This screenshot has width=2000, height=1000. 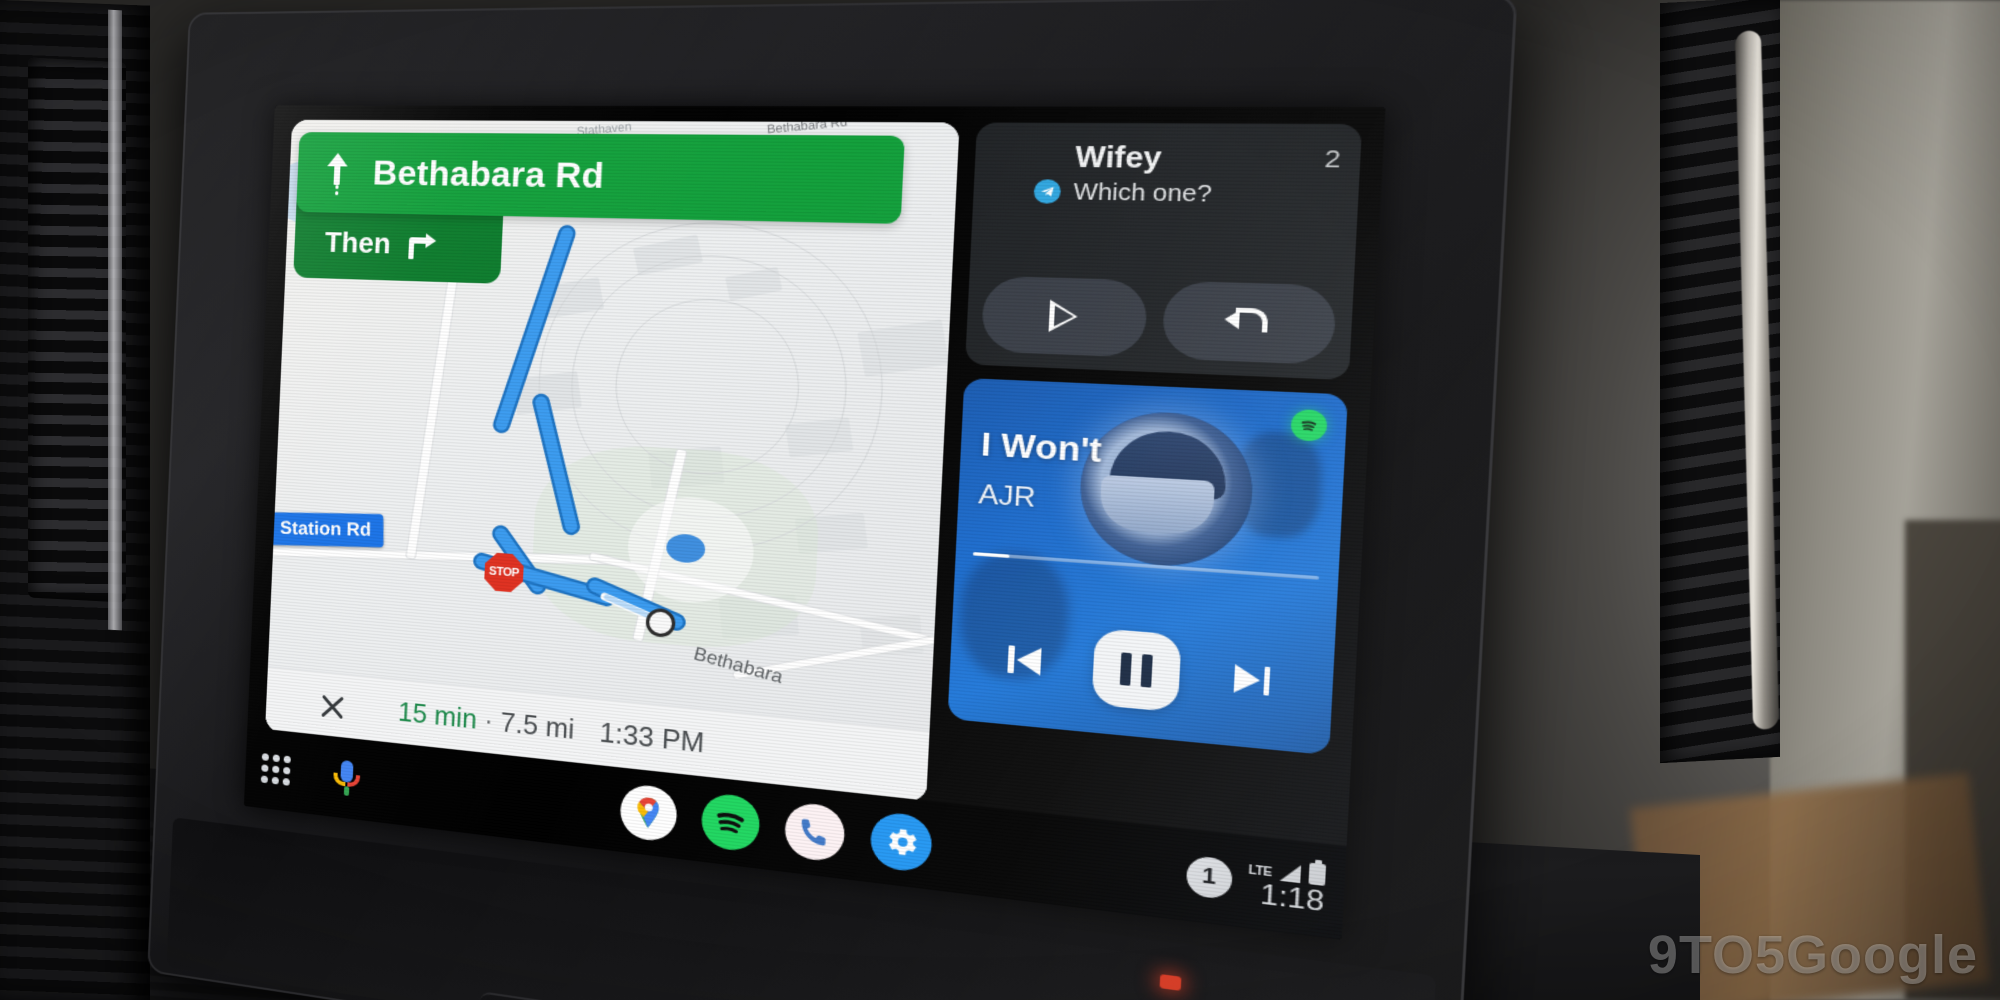 What do you see at coordinates (776, 828) in the screenshot?
I see `taskbar-dock` at bounding box center [776, 828].